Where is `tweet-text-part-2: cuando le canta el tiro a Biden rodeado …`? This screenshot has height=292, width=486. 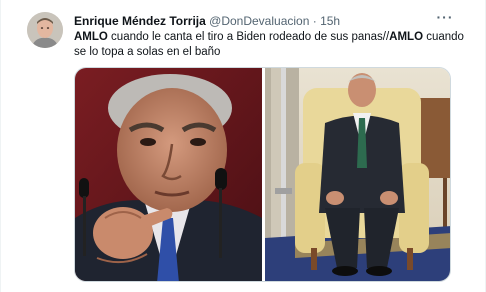 tweet-text-part-2: cuando le canta el tiro a Biden rodeado … is located at coordinates (248, 37).